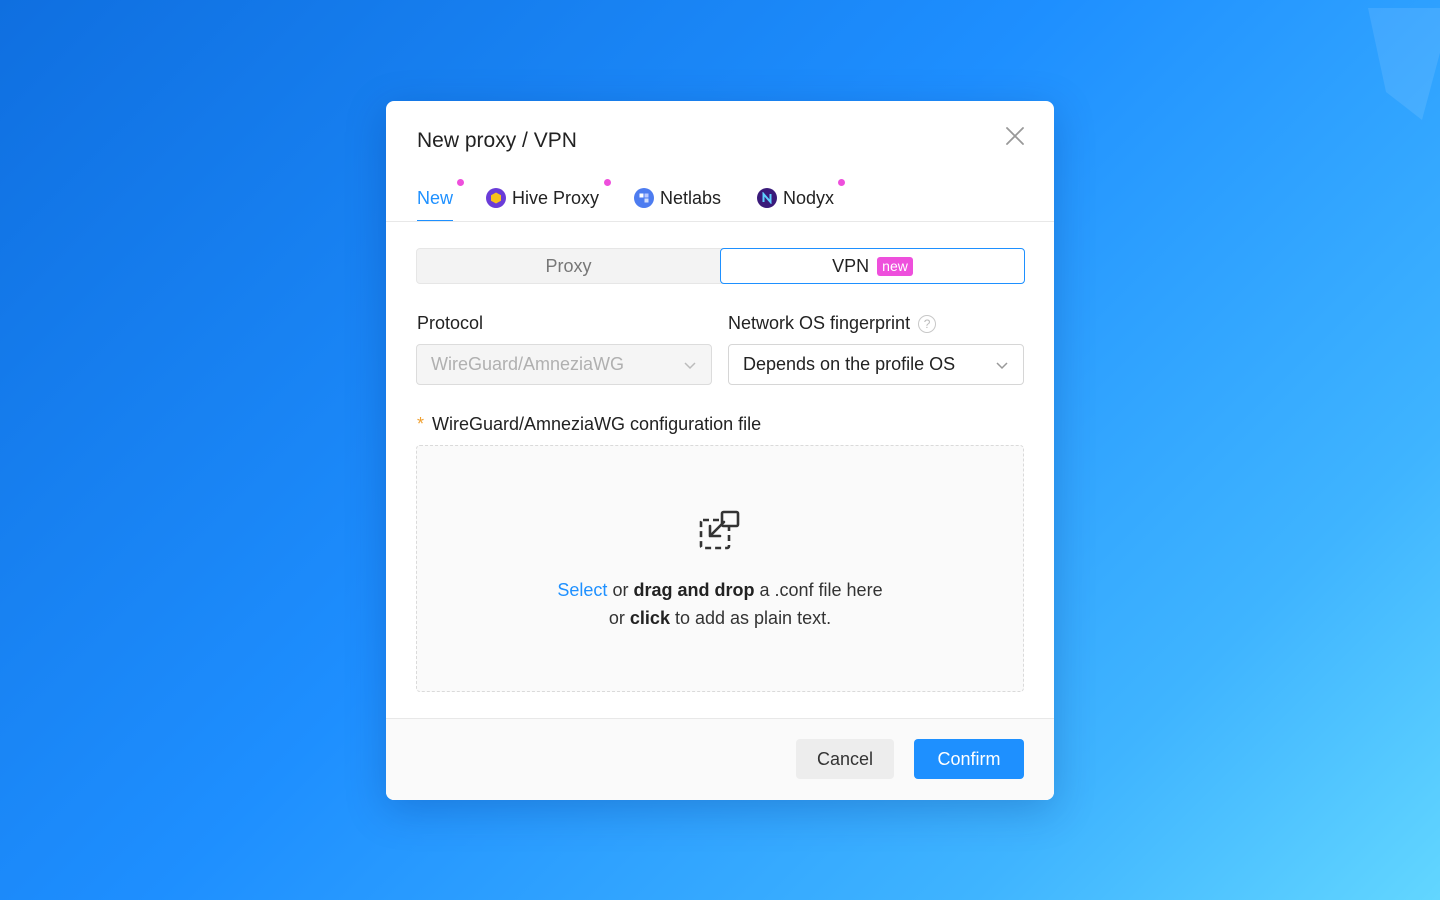  What do you see at coordinates (845, 759) in the screenshot?
I see `cancel-button: Cancel` at bounding box center [845, 759].